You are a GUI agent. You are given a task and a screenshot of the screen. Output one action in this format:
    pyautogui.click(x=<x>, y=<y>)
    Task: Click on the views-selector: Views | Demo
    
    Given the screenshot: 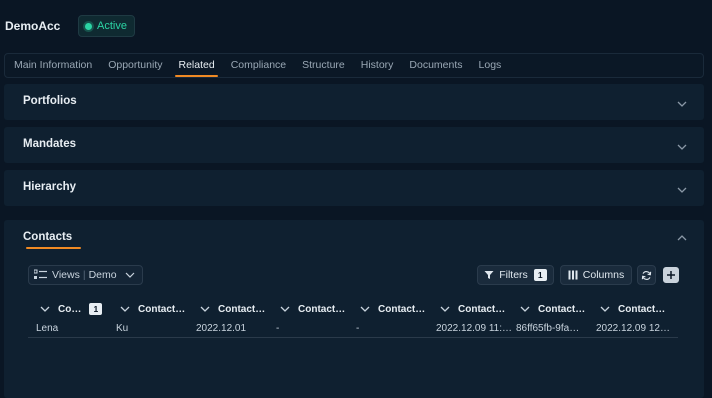 What is the action you would take?
    pyautogui.click(x=85, y=275)
    